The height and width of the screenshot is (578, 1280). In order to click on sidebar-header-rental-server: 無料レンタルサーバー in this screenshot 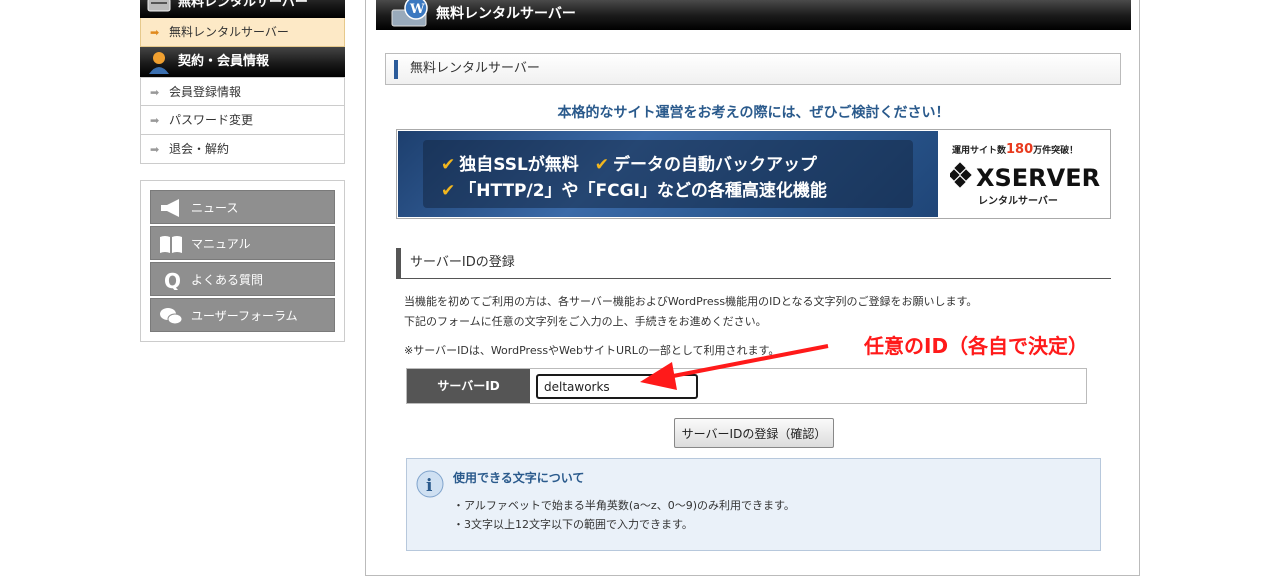, I will do `click(242, 9)`.